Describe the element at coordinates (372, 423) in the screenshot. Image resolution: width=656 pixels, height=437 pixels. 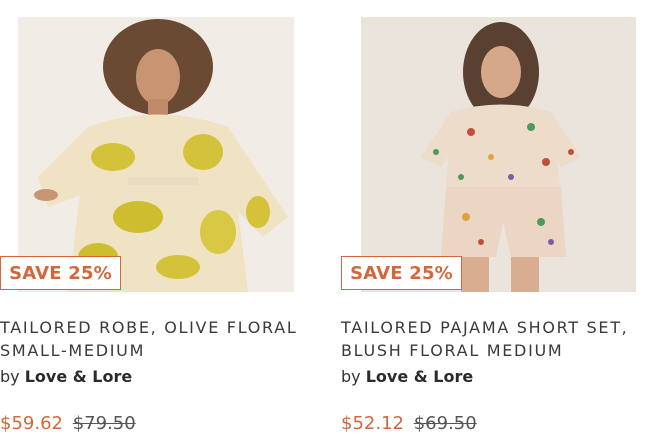
I see `sale-price: $52.12` at that location.